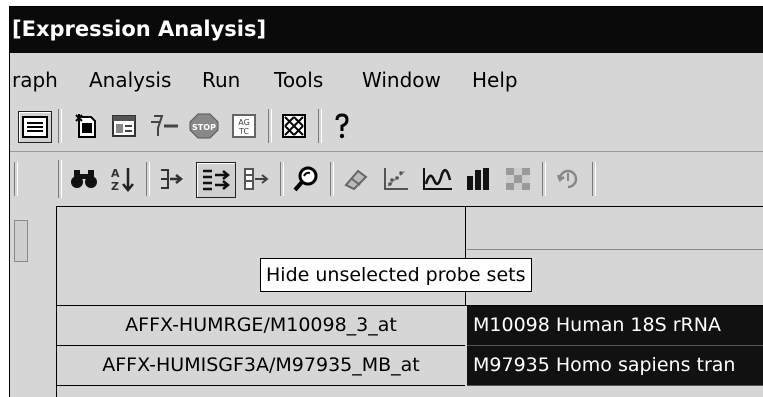 The image size is (763, 397). What do you see at coordinates (139, 29) in the screenshot?
I see `window-title: [Expression Analysis]` at bounding box center [139, 29].